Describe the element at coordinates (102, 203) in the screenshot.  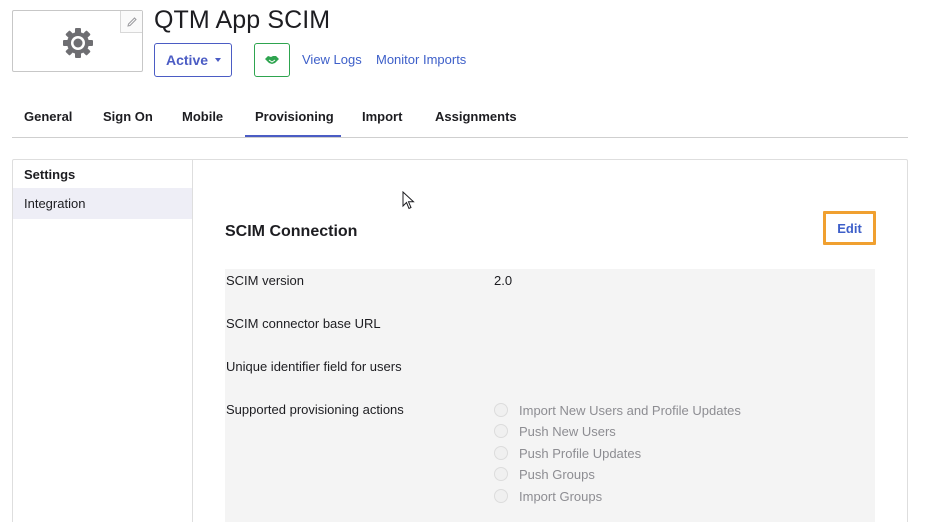
I see `sidebar-item-integration: Integration` at that location.